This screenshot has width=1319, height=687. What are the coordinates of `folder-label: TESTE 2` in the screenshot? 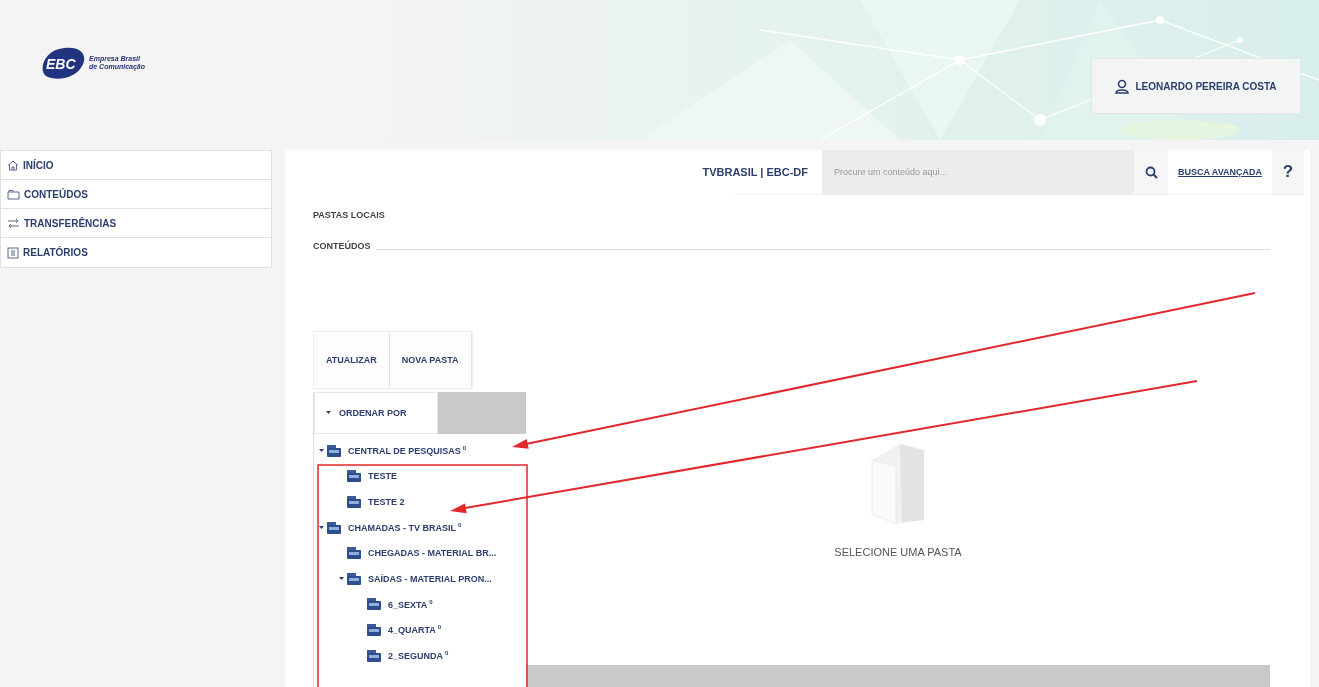 It's located at (386, 502).